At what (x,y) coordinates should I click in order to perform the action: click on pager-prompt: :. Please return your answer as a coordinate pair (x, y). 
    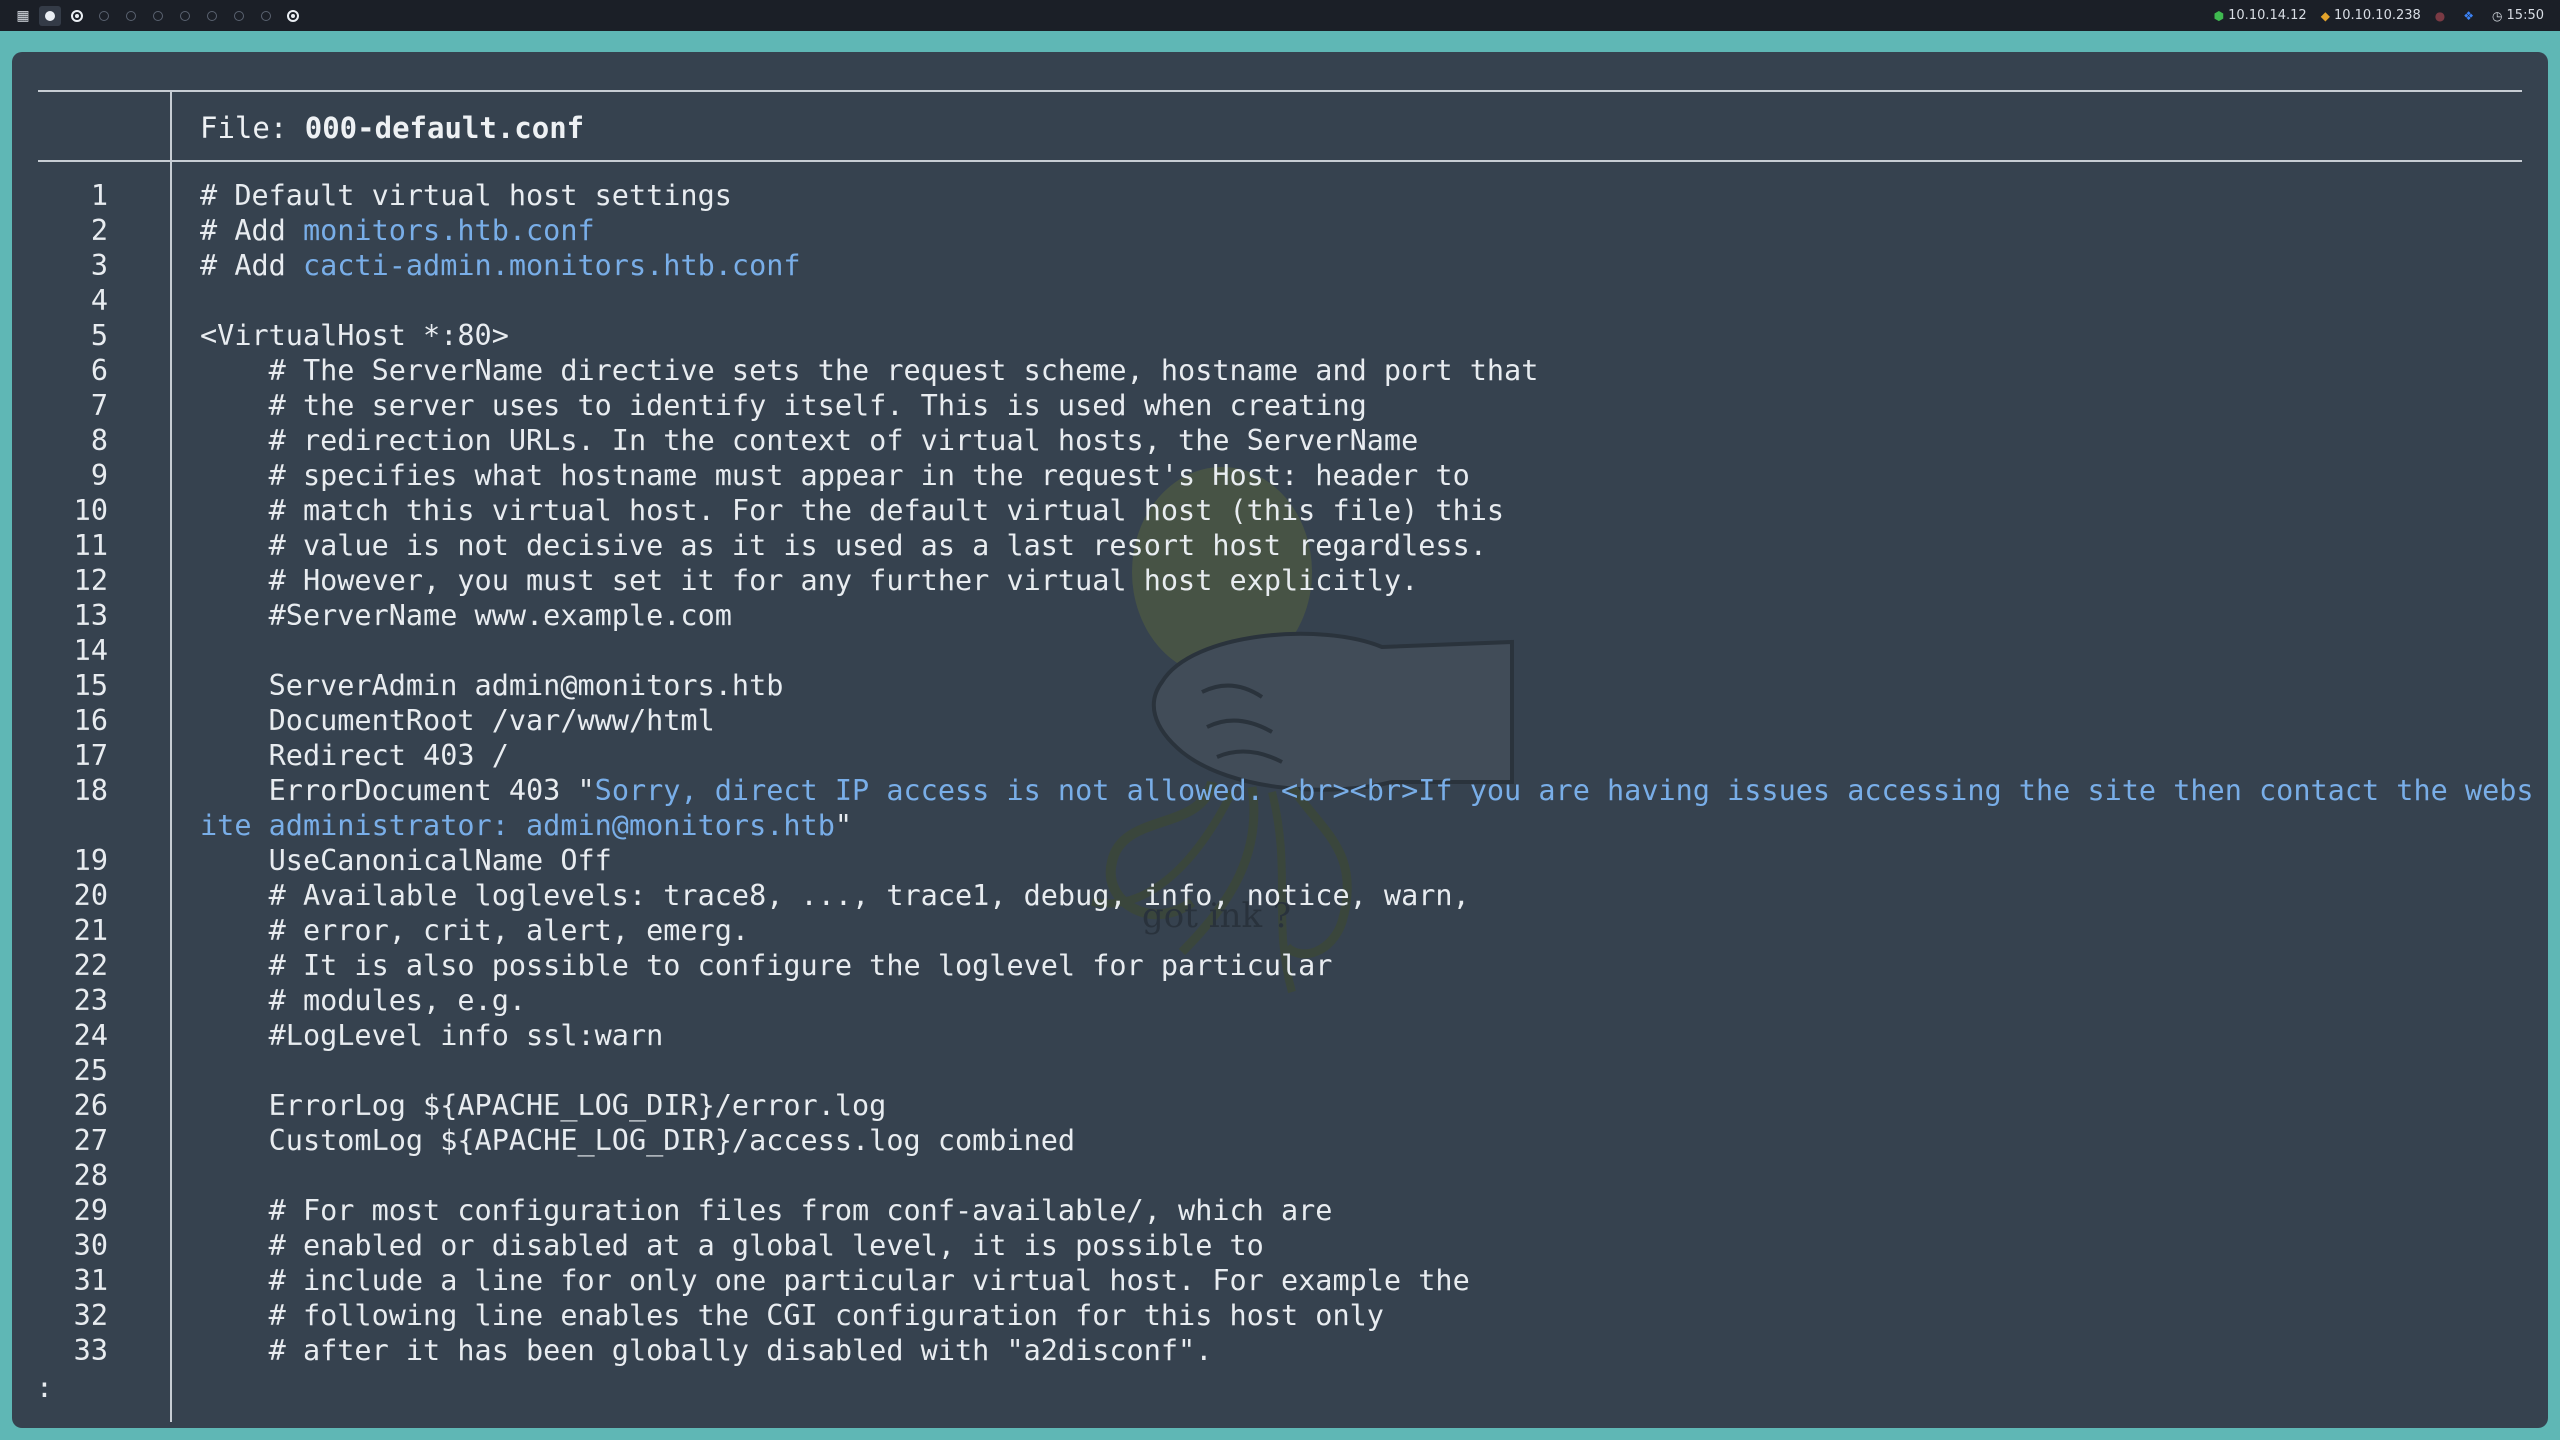
    Looking at the image, I should click on (44, 1387).